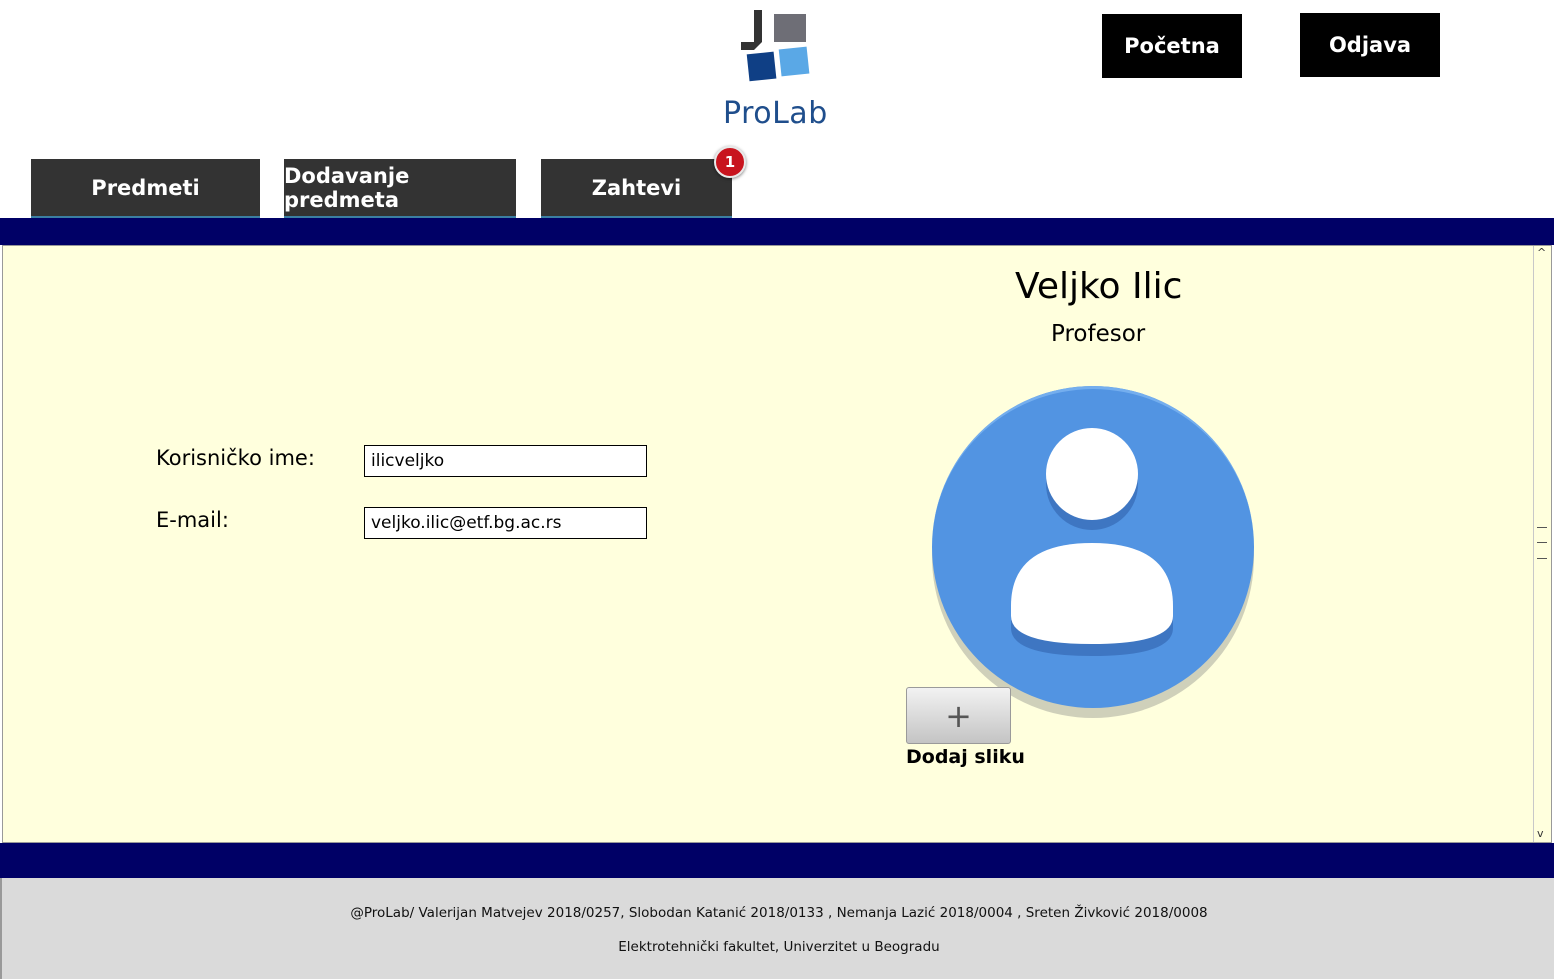 This screenshot has height=979, width=1554. Describe the element at coordinates (777, 860) in the screenshot. I see `bottom-divider-band` at that location.